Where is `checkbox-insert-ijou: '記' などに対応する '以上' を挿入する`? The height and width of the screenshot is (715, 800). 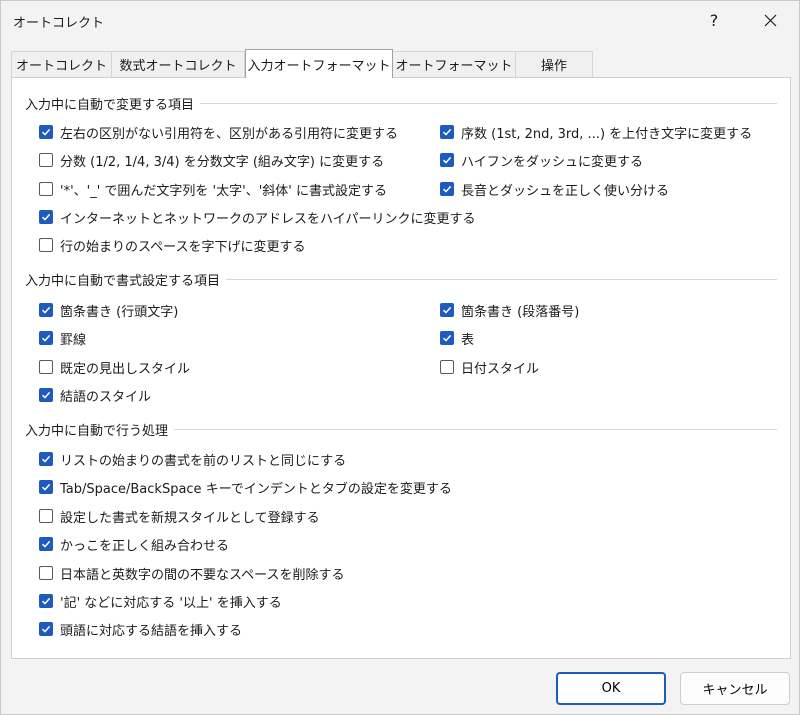 checkbox-insert-ijou: '記' などに対応する '以上' を挿入する is located at coordinates (160, 601).